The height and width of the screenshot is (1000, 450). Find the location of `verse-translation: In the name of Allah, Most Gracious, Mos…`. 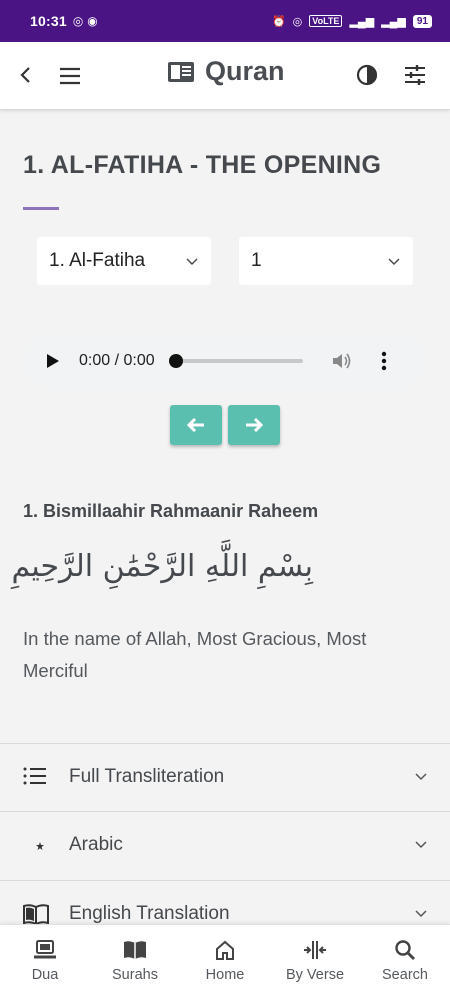

verse-translation: In the name of Allah, Most Gracious, Mos… is located at coordinates (195, 654).